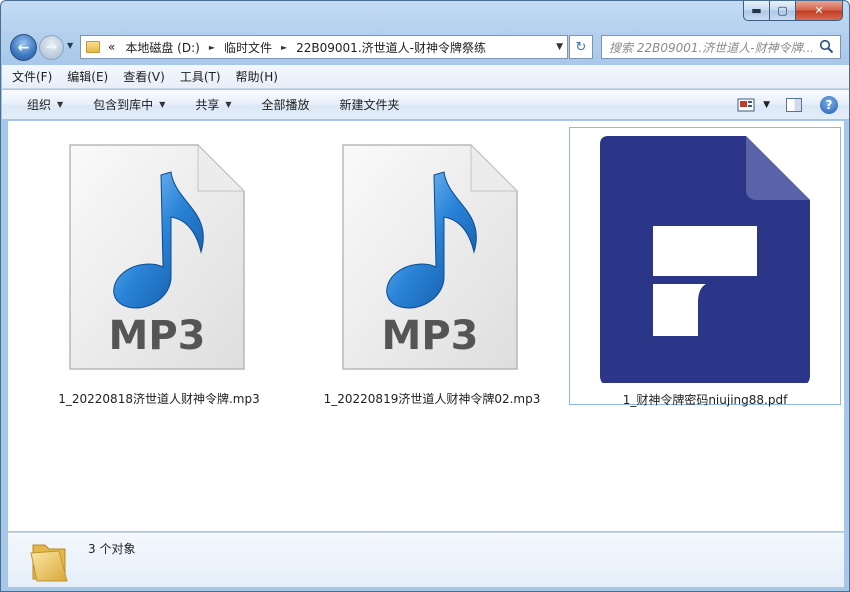  I want to click on new-folder-button: 新建文件夹, so click(370, 104).